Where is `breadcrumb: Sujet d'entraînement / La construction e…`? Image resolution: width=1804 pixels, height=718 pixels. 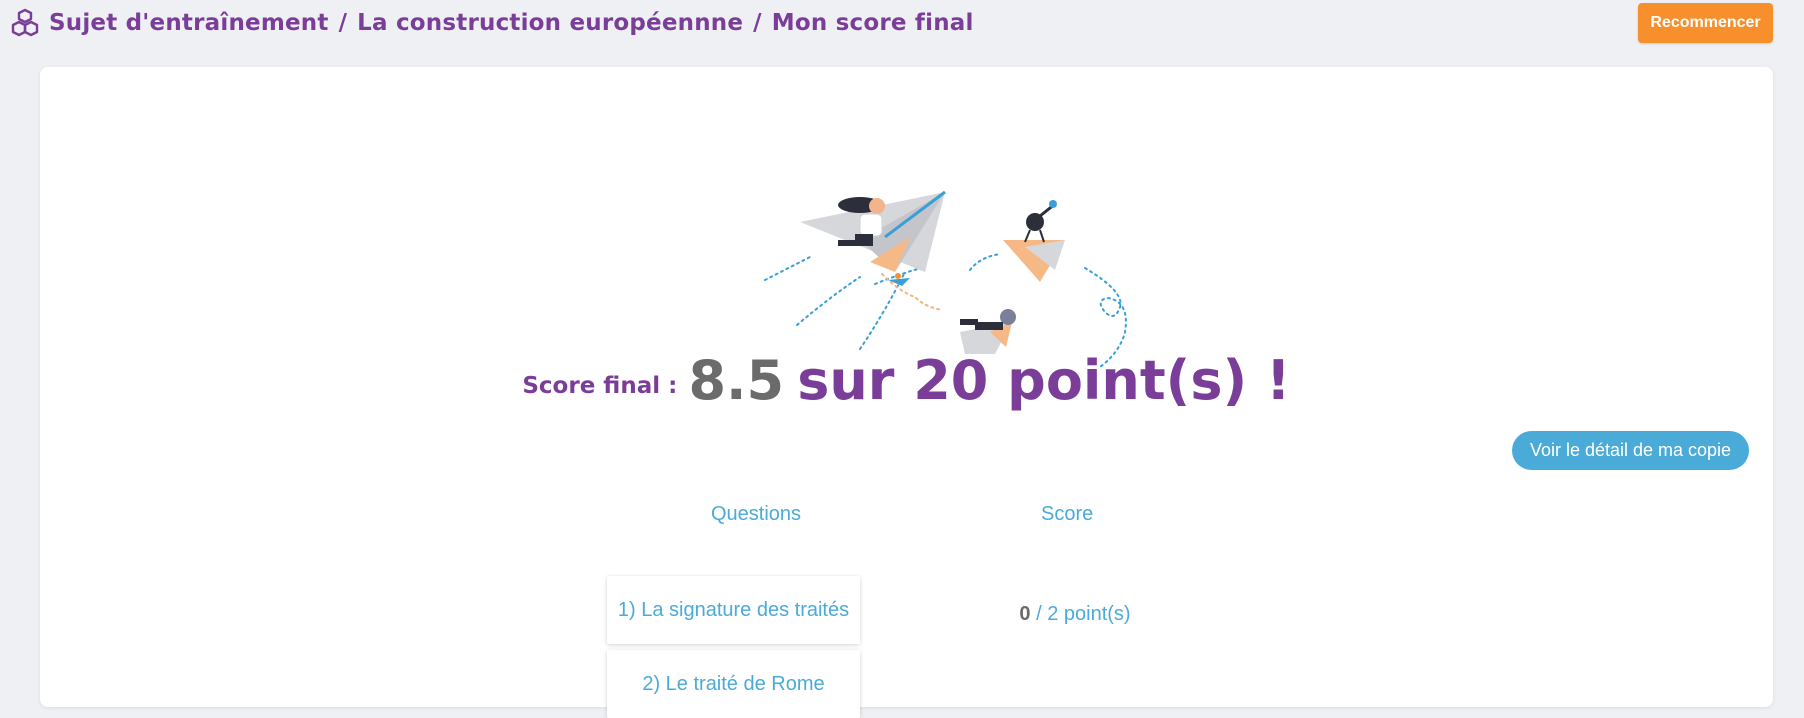 breadcrumb: Sujet d'entraînement / La construction e… is located at coordinates (492, 23).